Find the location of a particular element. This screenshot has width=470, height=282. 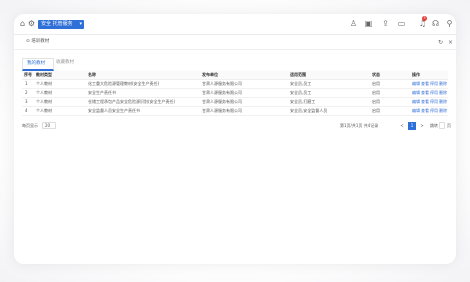

col-header-status: 状态 is located at coordinates (376, 74).